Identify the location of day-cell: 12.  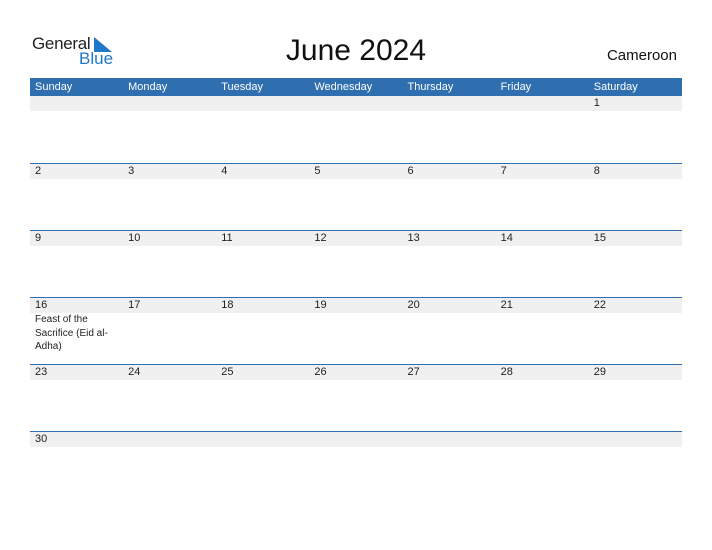
(355, 264).